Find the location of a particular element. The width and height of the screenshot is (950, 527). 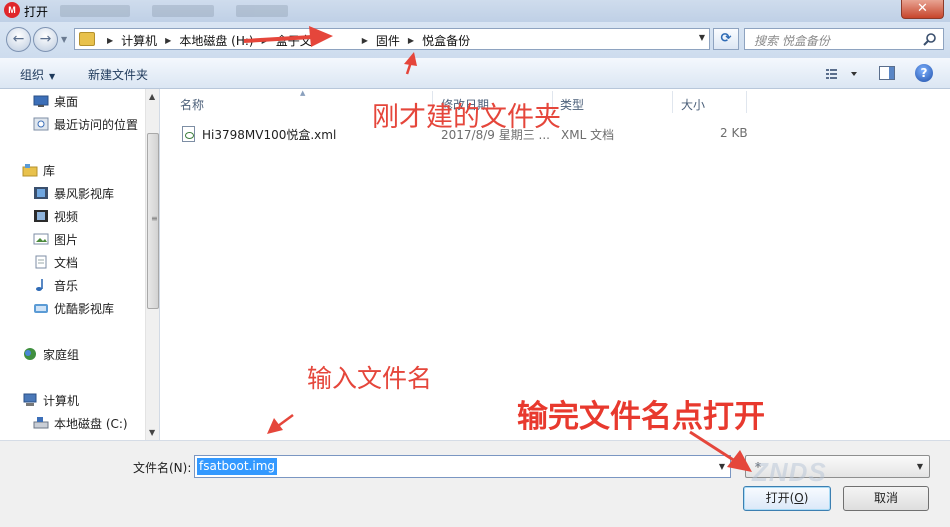

scroll-down-arrow-icon: ▼ is located at coordinates (152, 432).